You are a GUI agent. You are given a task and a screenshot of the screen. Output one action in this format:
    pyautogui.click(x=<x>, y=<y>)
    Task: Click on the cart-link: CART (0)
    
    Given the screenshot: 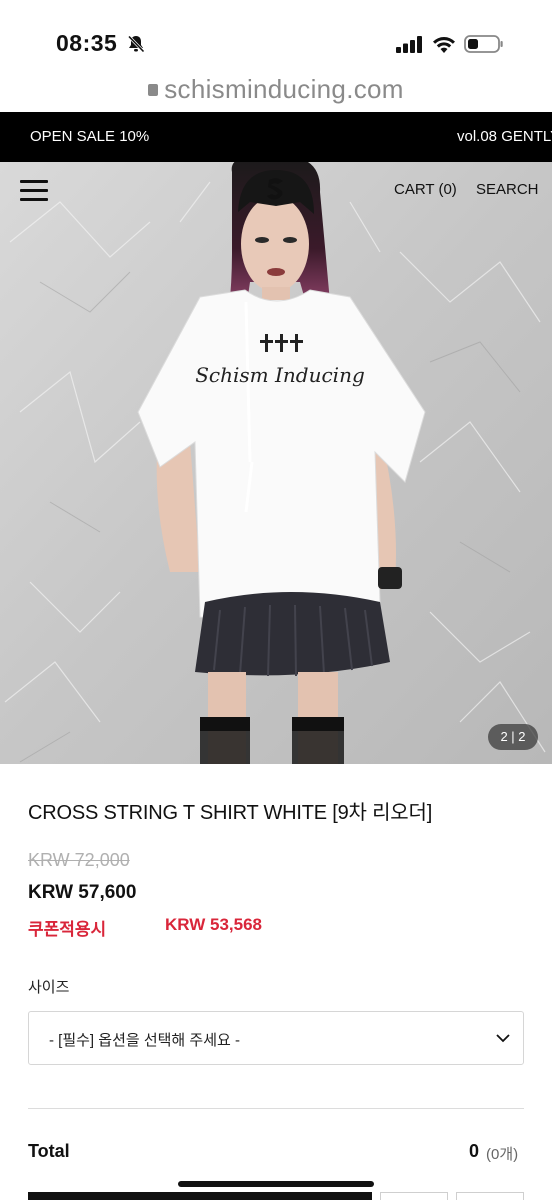 What is the action you would take?
    pyautogui.click(x=425, y=189)
    